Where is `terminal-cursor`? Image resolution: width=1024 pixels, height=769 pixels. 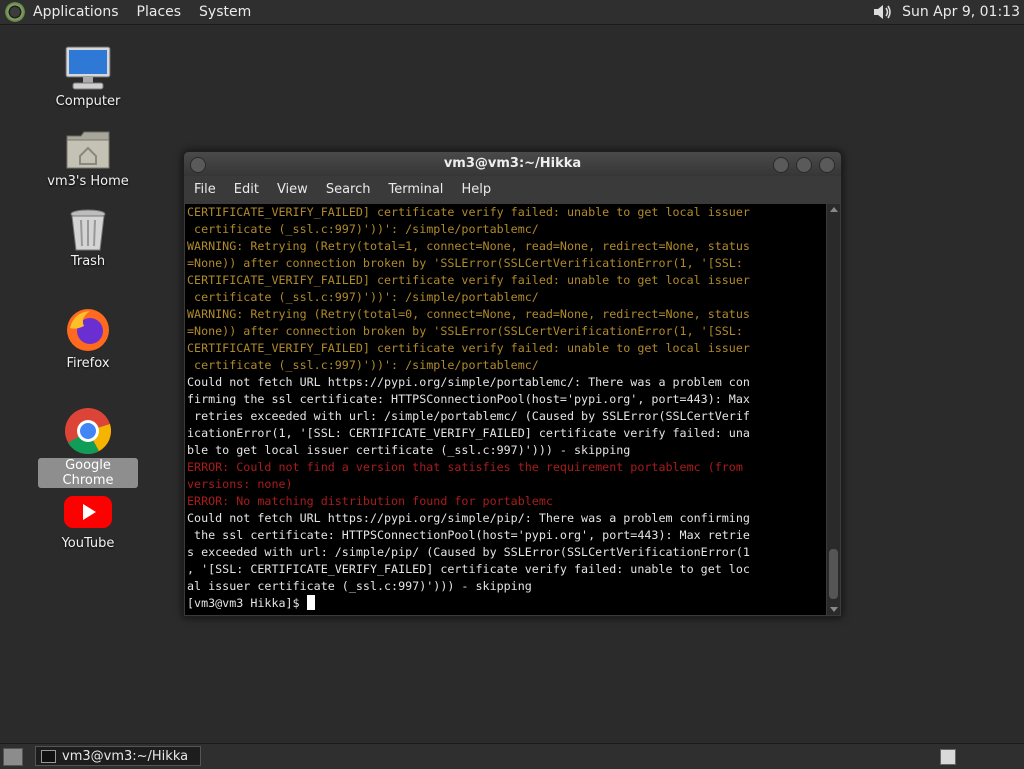 terminal-cursor is located at coordinates (310, 602).